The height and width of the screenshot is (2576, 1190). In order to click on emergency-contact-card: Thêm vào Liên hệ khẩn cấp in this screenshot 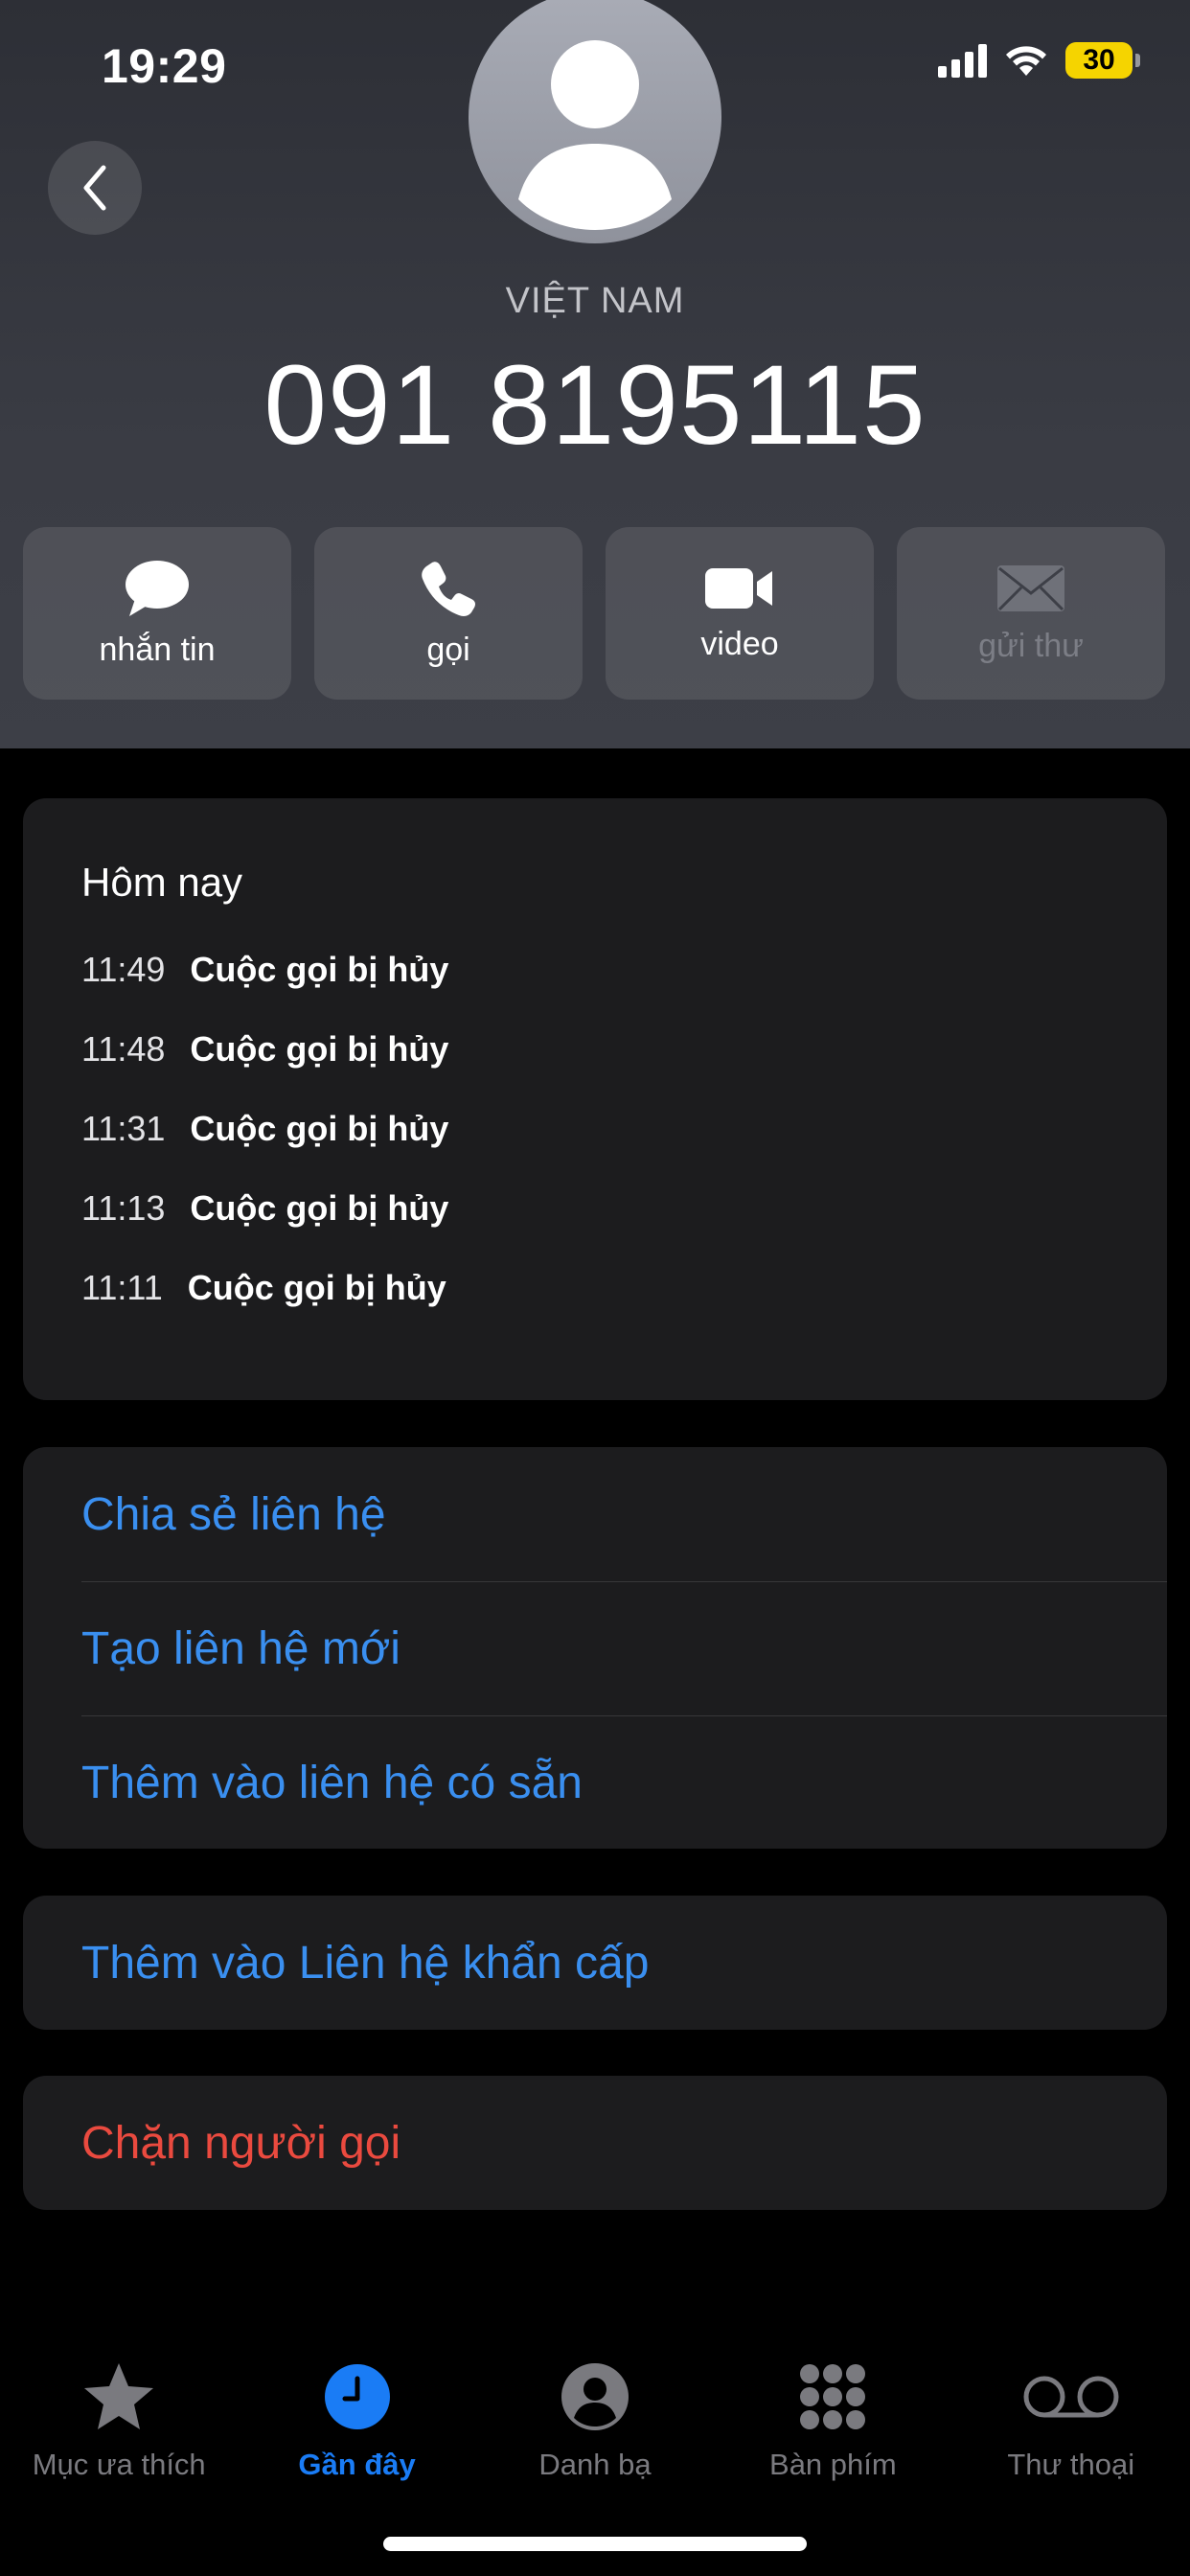, I will do `click(595, 1963)`.